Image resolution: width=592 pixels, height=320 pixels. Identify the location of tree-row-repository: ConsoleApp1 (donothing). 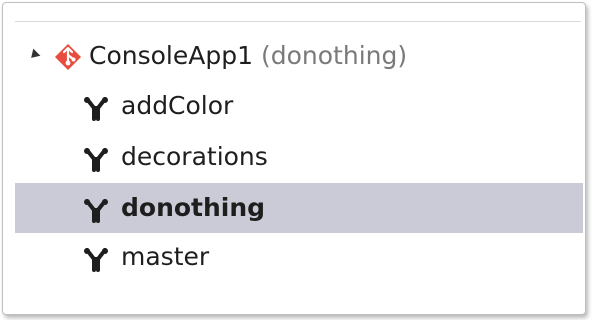
(299, 56).